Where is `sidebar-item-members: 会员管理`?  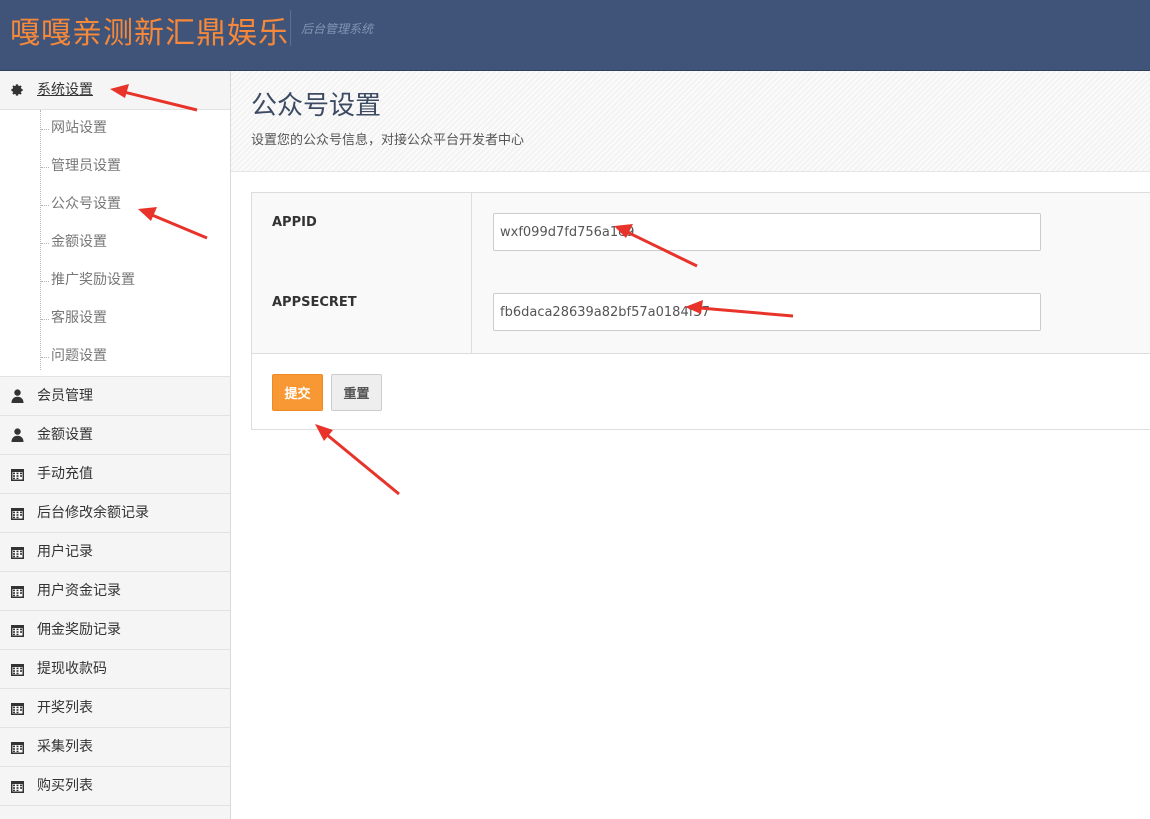
sidebar-item-members: 会员管理 is located at coordinates (115, 396).